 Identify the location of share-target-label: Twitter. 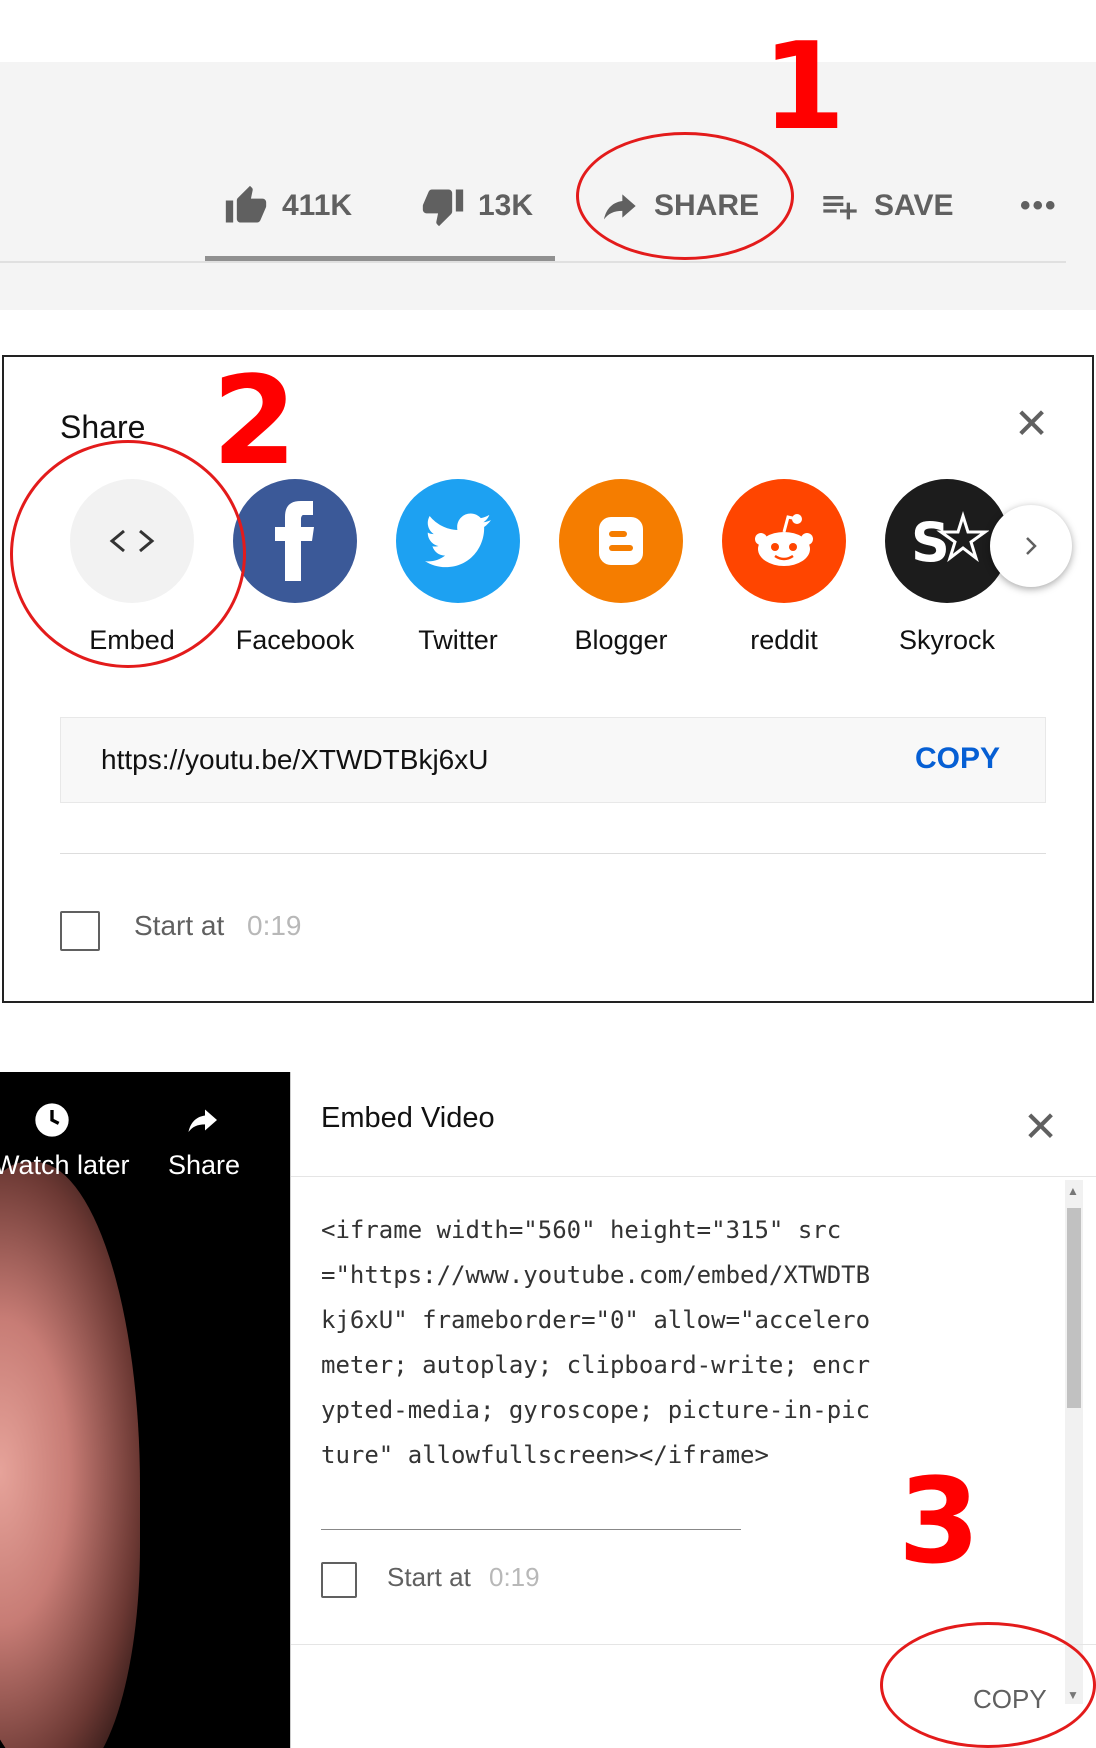
(458, 640).